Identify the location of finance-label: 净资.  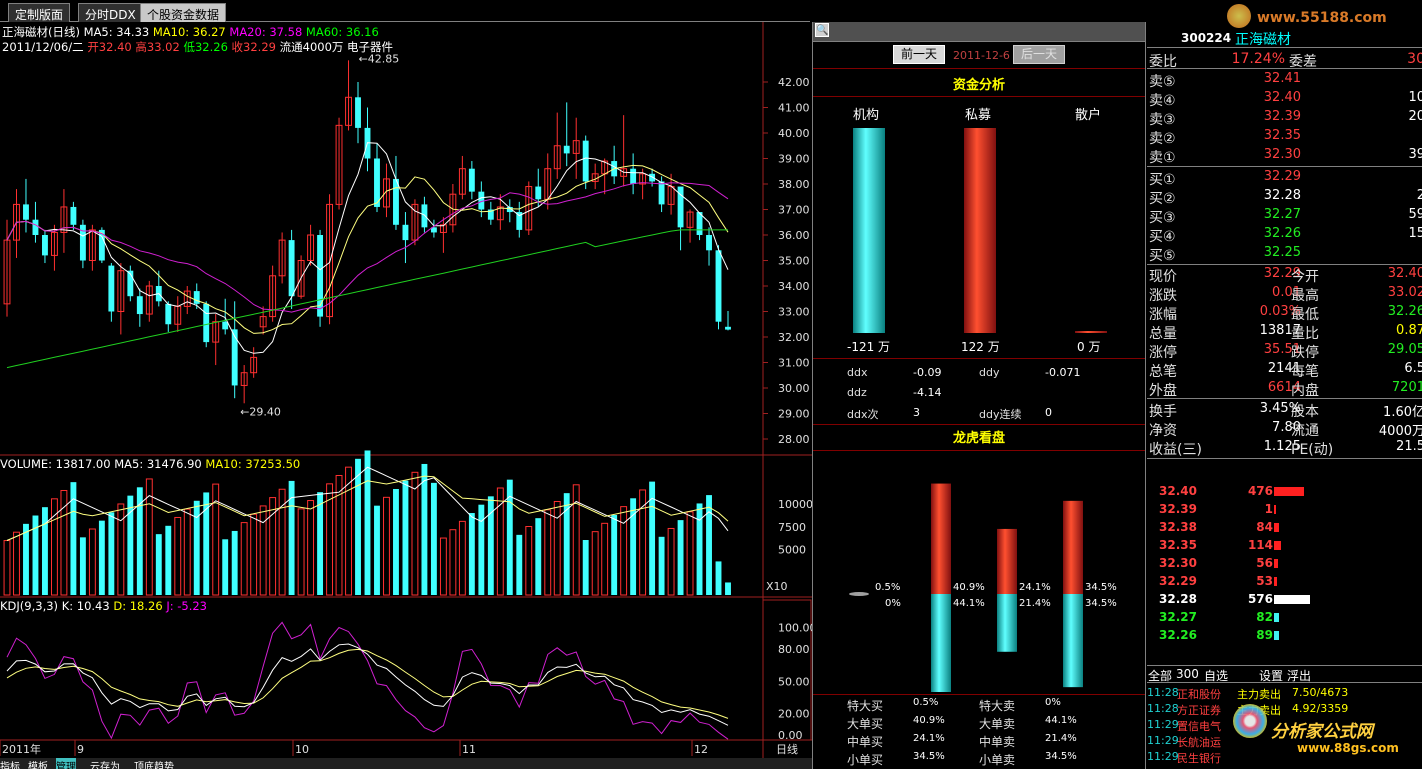
(1163, 431).